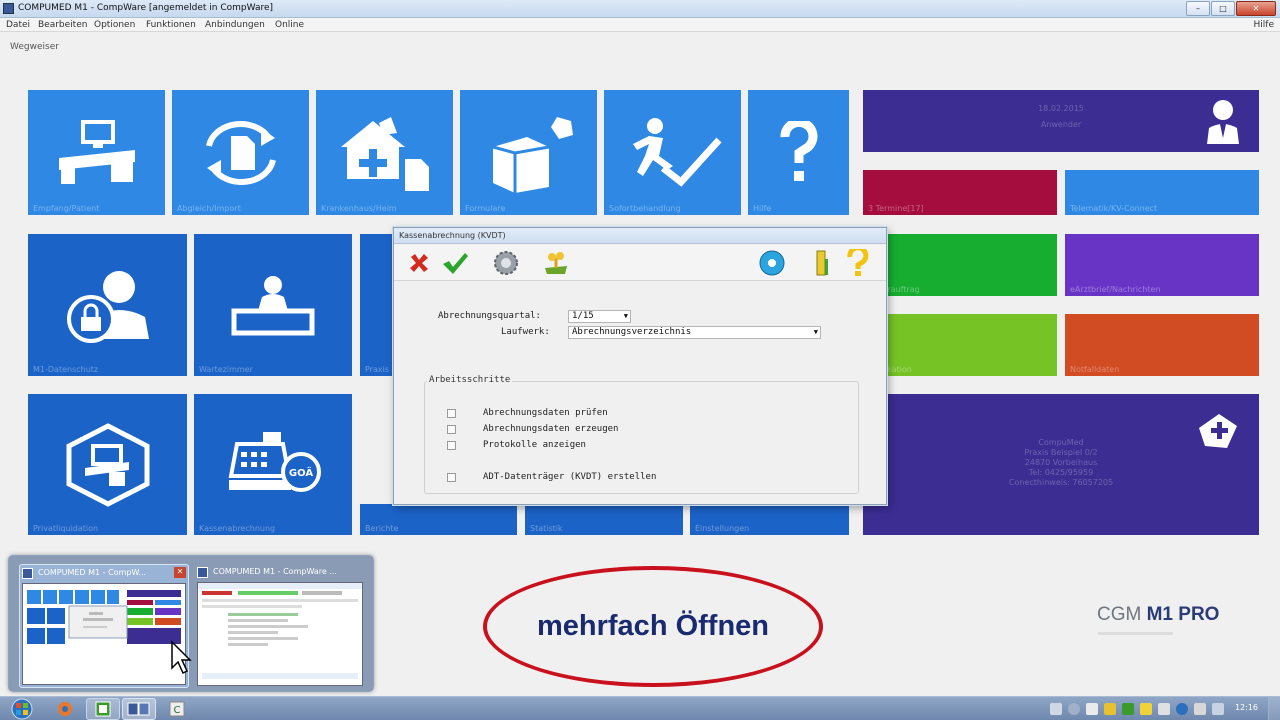 Image resolution: width=1280 pixels, height=720 pixels. Describe the element at coordinates (104, 617) in the screenshot. I see `mini-dashboard-preview` at that location.